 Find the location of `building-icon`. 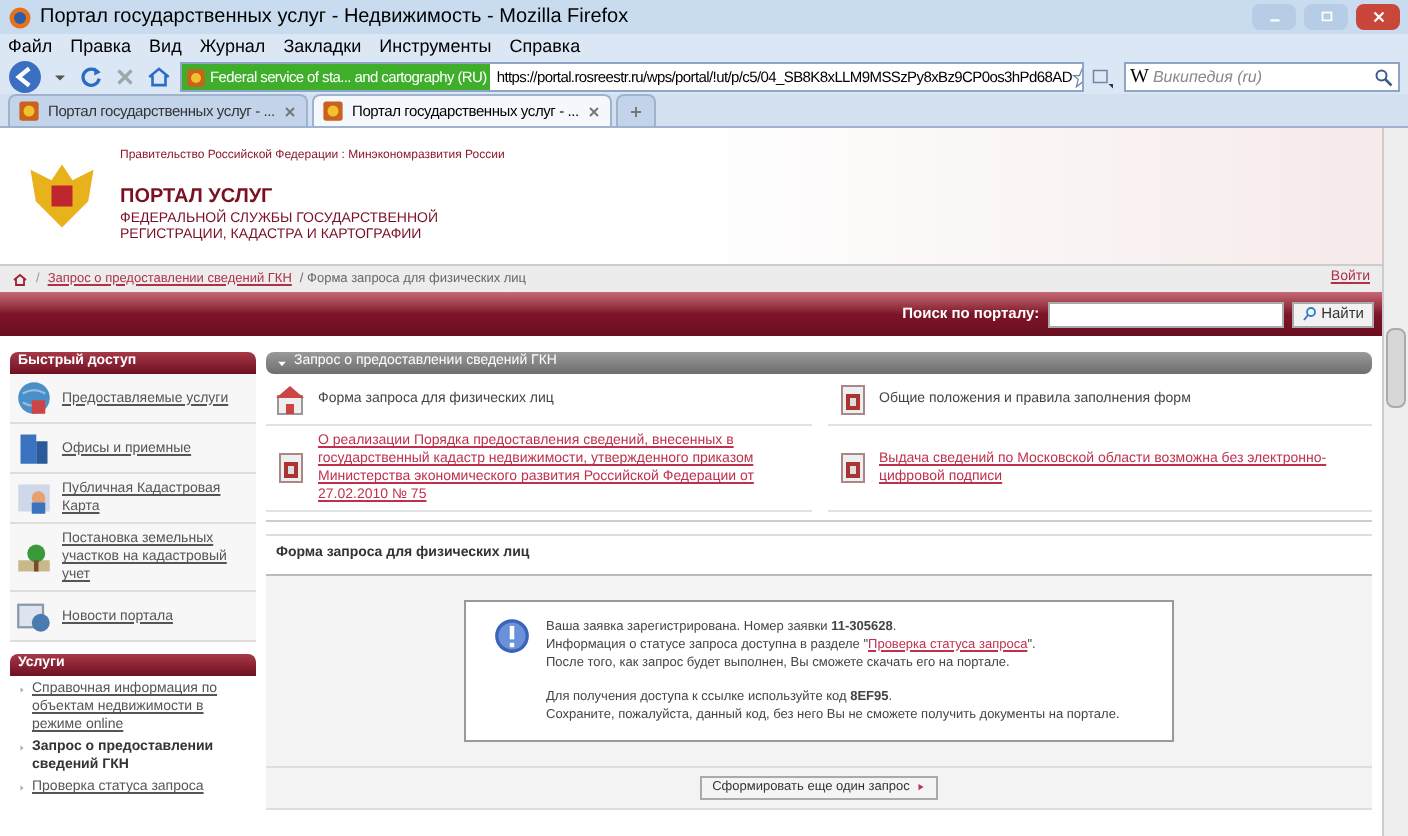

building-icon is located at coordinates (34, 448).